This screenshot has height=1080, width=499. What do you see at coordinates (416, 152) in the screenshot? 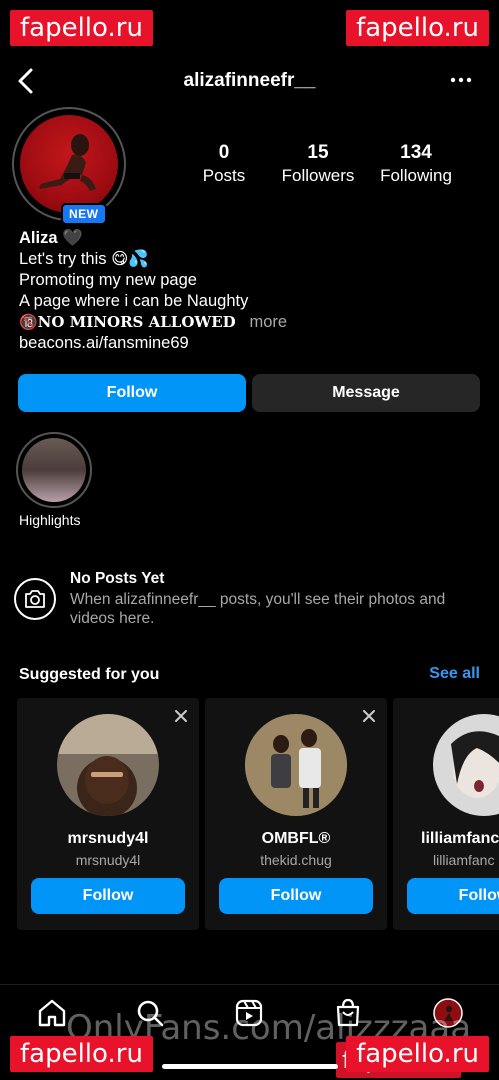
I see `stat-value: 134` at bounding box center [416, 152].